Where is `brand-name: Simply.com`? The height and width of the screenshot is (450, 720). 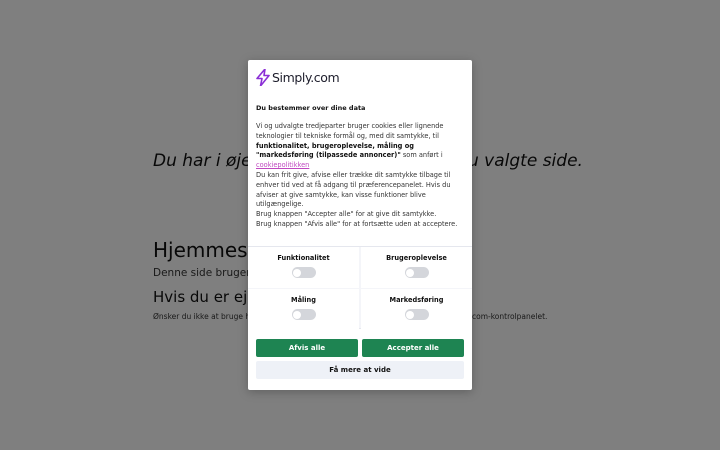 brand-name: Simply.com is located at coordinates (306, 77).